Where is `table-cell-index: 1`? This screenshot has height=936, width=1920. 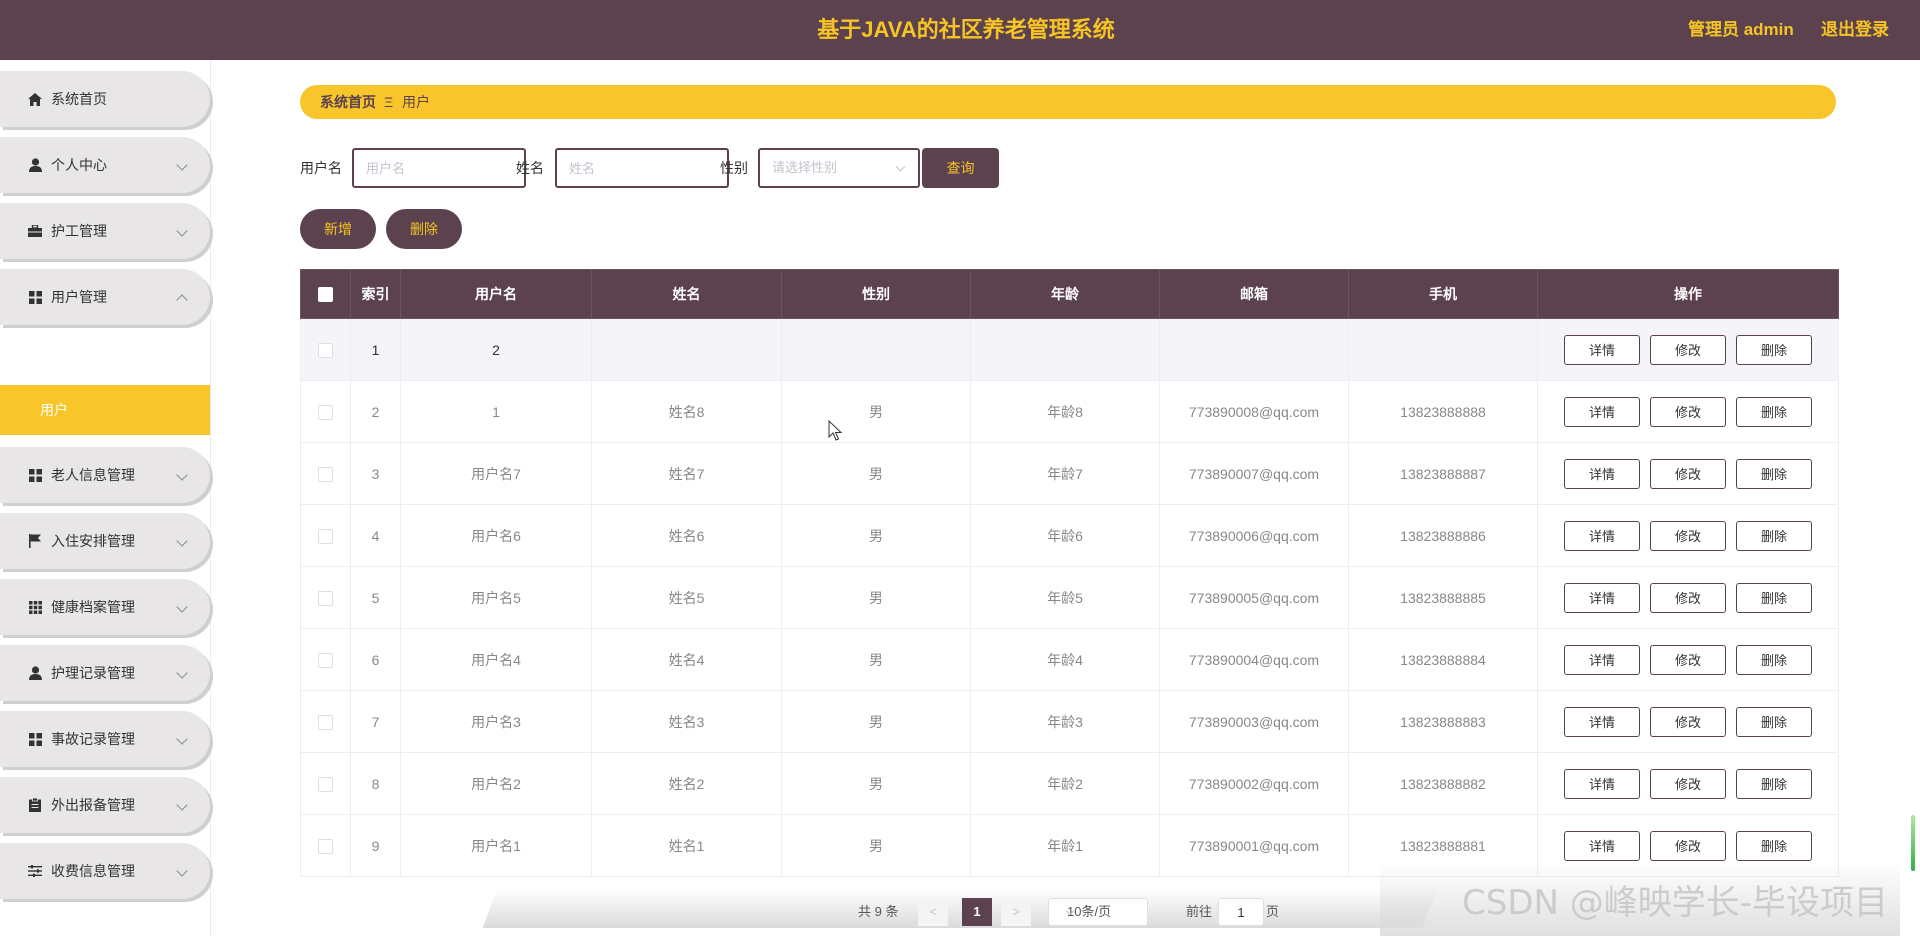 table-cell-index: 1 is located at coordinates (375, 349).